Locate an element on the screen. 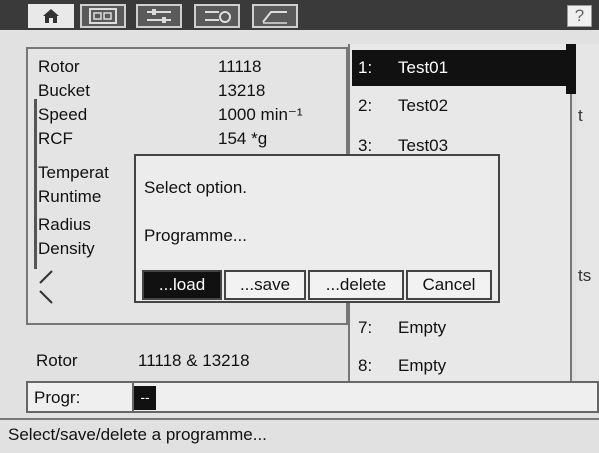 The image size is (599, 453). home-icon is located at coordinates (51, 16).